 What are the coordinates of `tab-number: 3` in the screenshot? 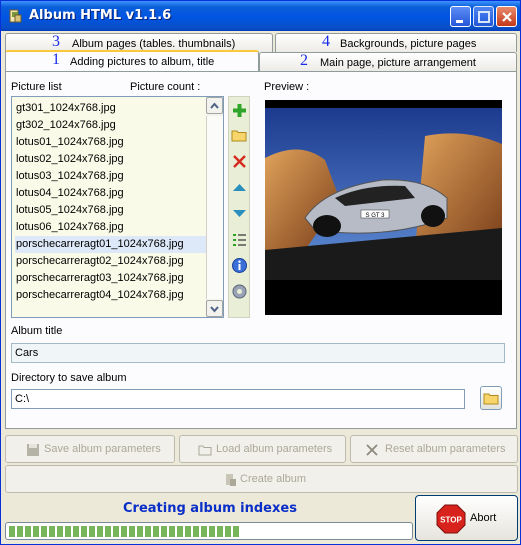 It's located at (56, 41).